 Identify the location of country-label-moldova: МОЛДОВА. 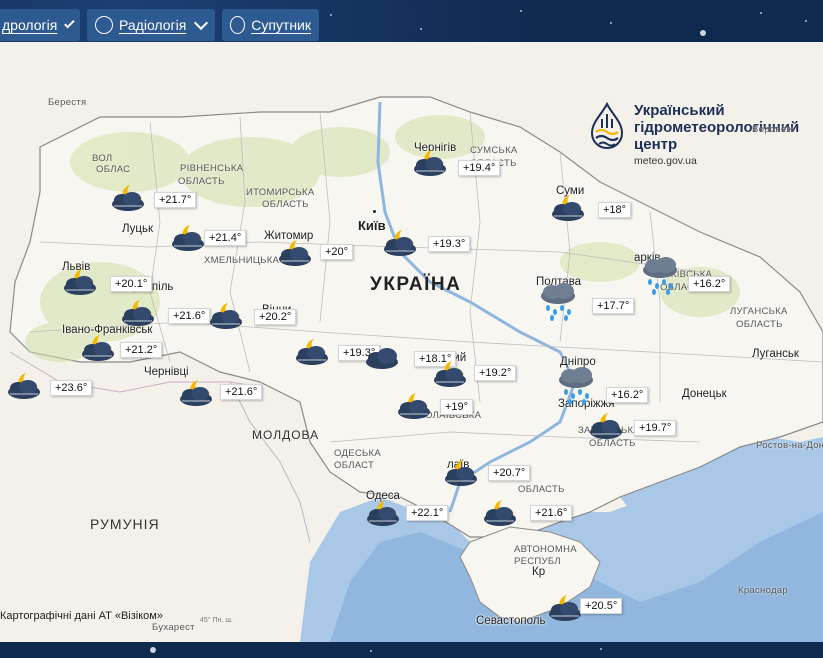
(286, 435).